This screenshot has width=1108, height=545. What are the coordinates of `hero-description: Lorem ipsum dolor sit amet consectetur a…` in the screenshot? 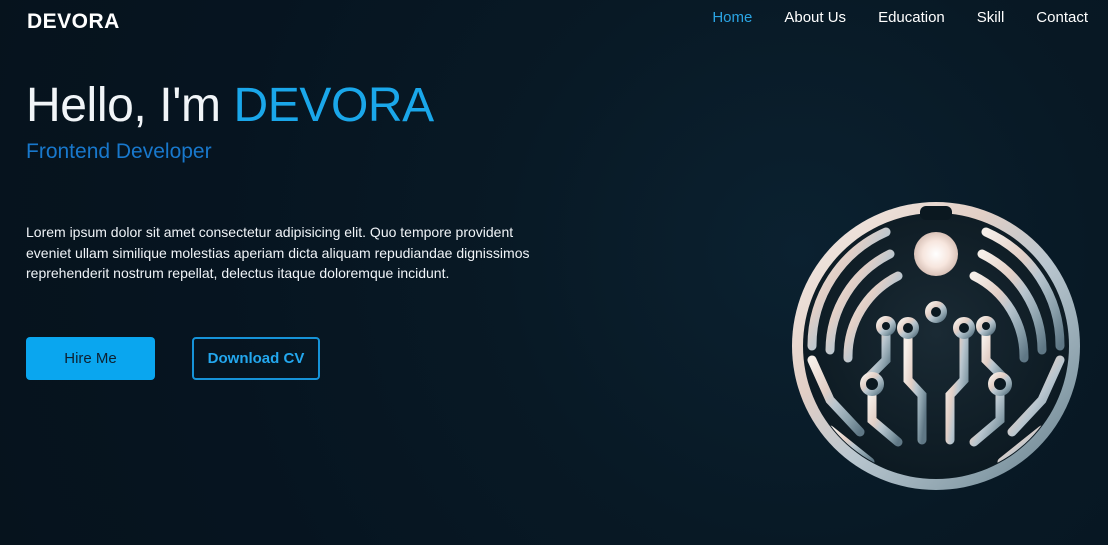 It's located at (278, 252).